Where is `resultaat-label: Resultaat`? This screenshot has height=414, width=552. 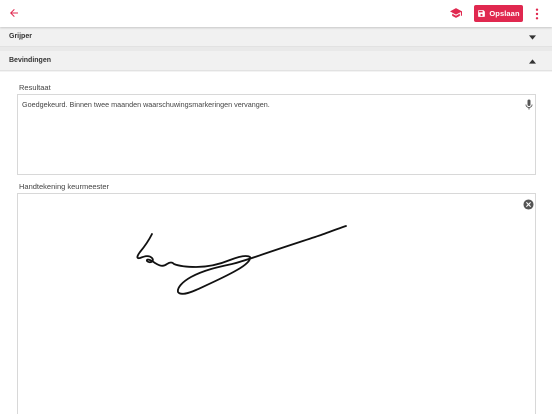 resultaat-label: Resultaat is located at coordinates (35, 87).